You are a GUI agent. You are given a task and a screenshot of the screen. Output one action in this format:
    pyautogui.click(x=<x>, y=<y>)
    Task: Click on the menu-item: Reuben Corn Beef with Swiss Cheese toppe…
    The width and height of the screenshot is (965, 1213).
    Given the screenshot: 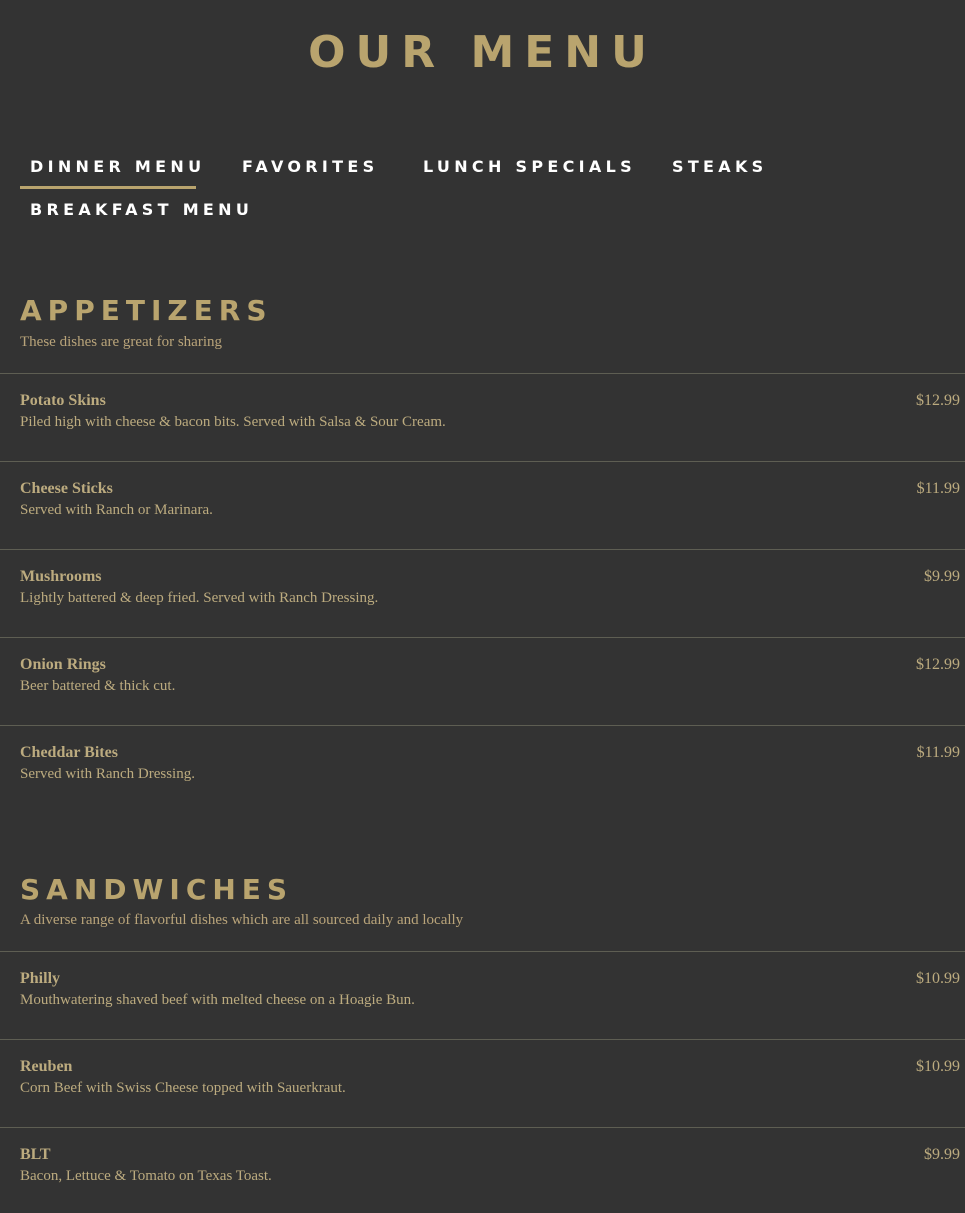 What is the action you would take?
    pyautogui.click(x=482, y=1087)
    